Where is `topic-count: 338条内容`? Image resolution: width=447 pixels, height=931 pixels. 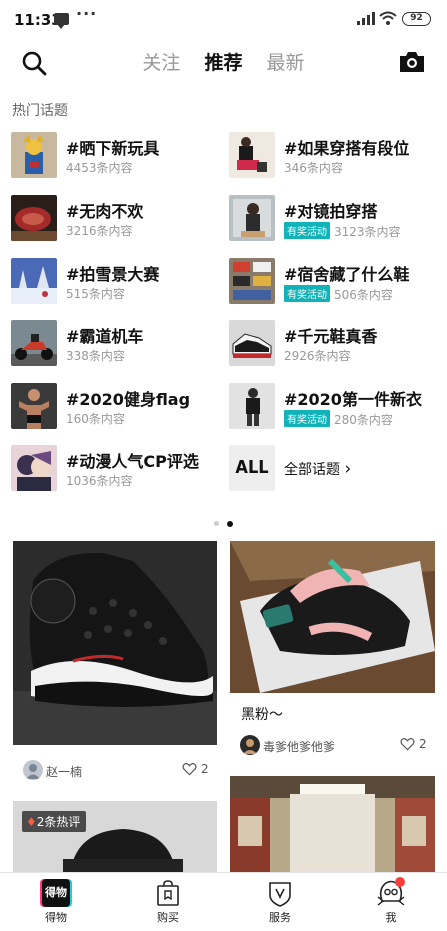 topic-count: 338条内容 is located at coordinates (95, 356).